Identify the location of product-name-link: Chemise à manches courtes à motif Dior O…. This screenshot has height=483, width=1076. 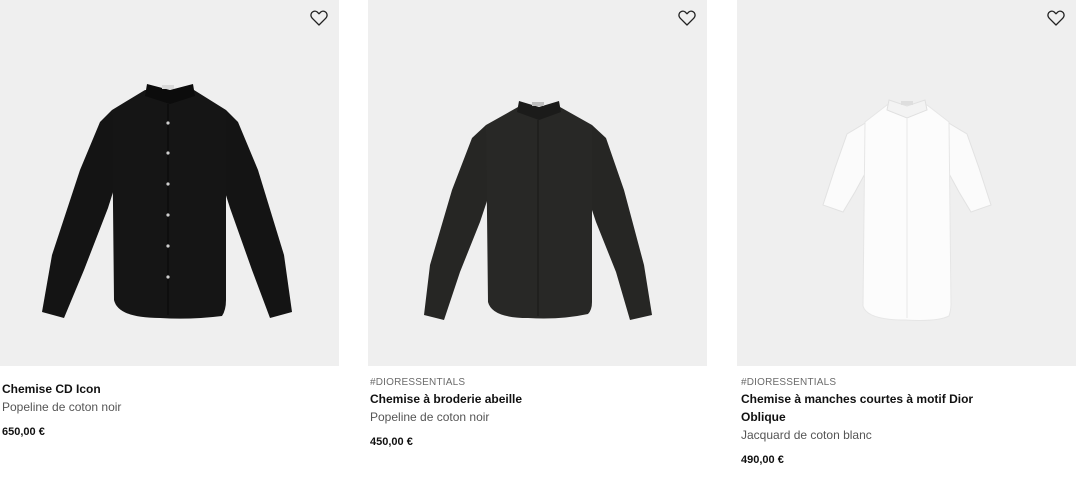
(861, 408).